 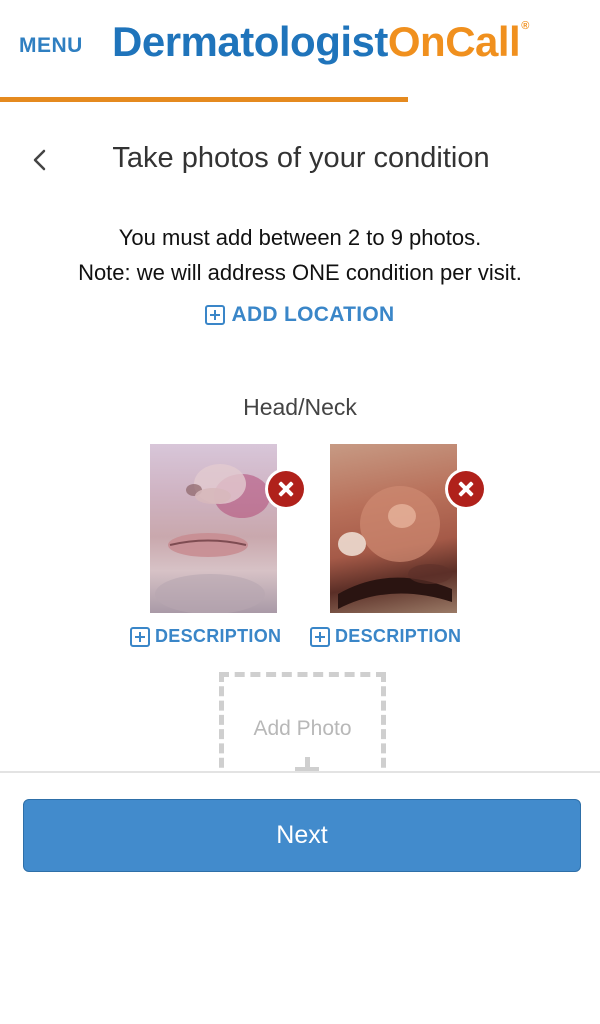 What do you see at coordinates (454, 41) in the screenshot?
I see `logo-text-oncall: OnCall` at bounding box center [454, 41].